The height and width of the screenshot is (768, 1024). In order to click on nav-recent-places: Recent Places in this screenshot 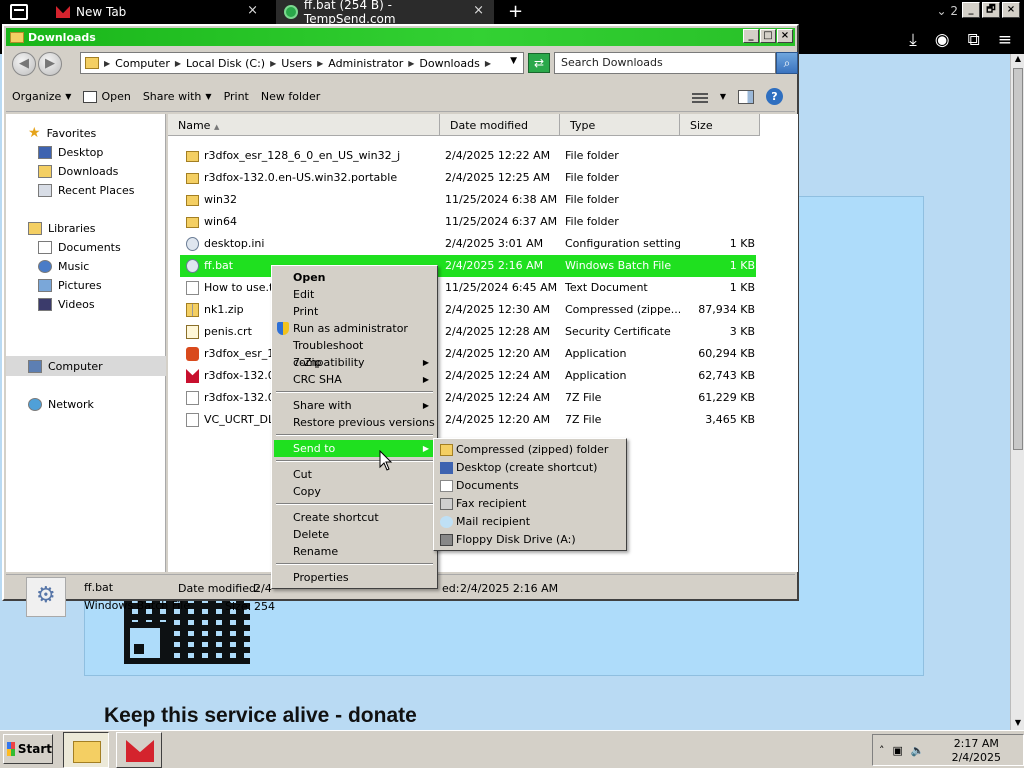, I will do `click(86, 190)`.